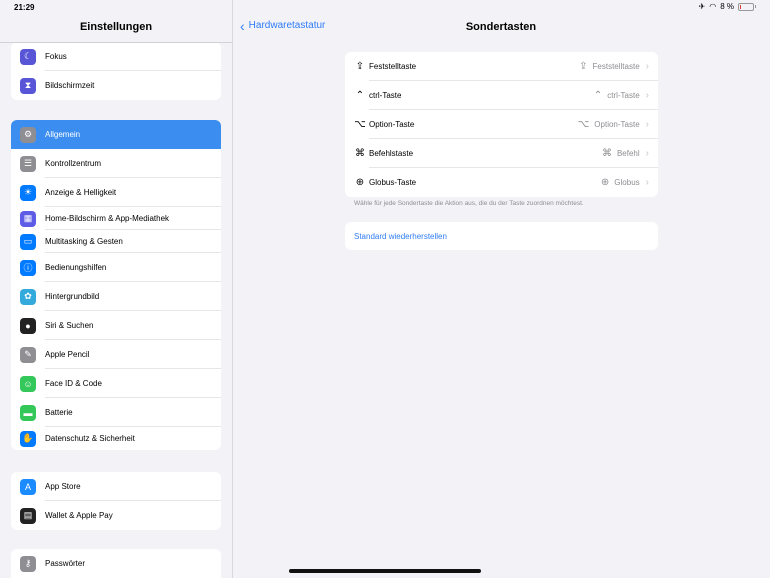 This screenshot has width=770, height=578. What do you see at coordinates (392, 124) in the screenshot?
I see `key-label: Option-Taste` at bounding box center [392, 124].